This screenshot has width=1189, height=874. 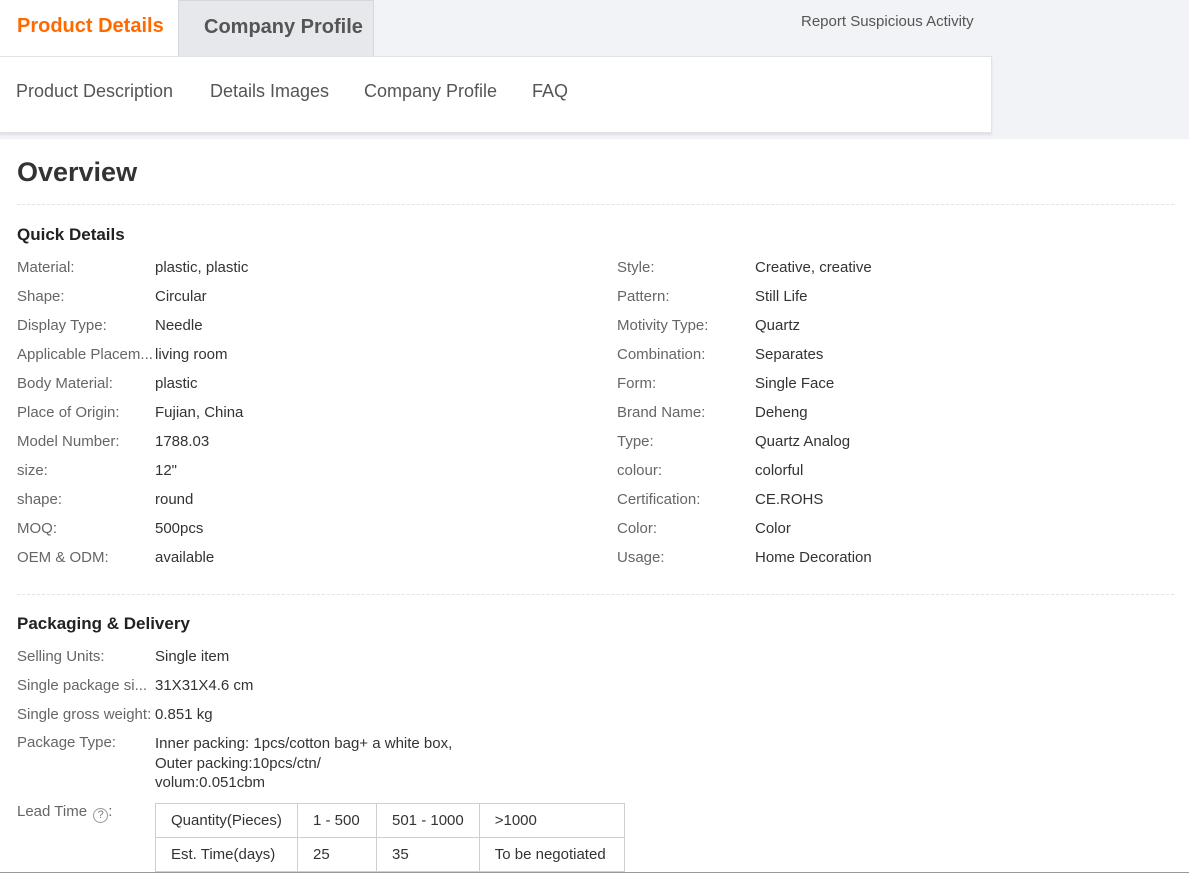 What do you see at coordinates (226, 820) in the screenshot?
I see `table-cell: Quantity(Pieces)` at bounding box center [226, 820].